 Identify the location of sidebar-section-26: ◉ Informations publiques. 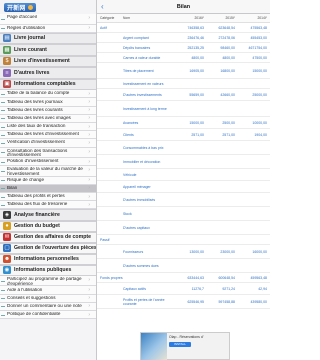
(48, 270).